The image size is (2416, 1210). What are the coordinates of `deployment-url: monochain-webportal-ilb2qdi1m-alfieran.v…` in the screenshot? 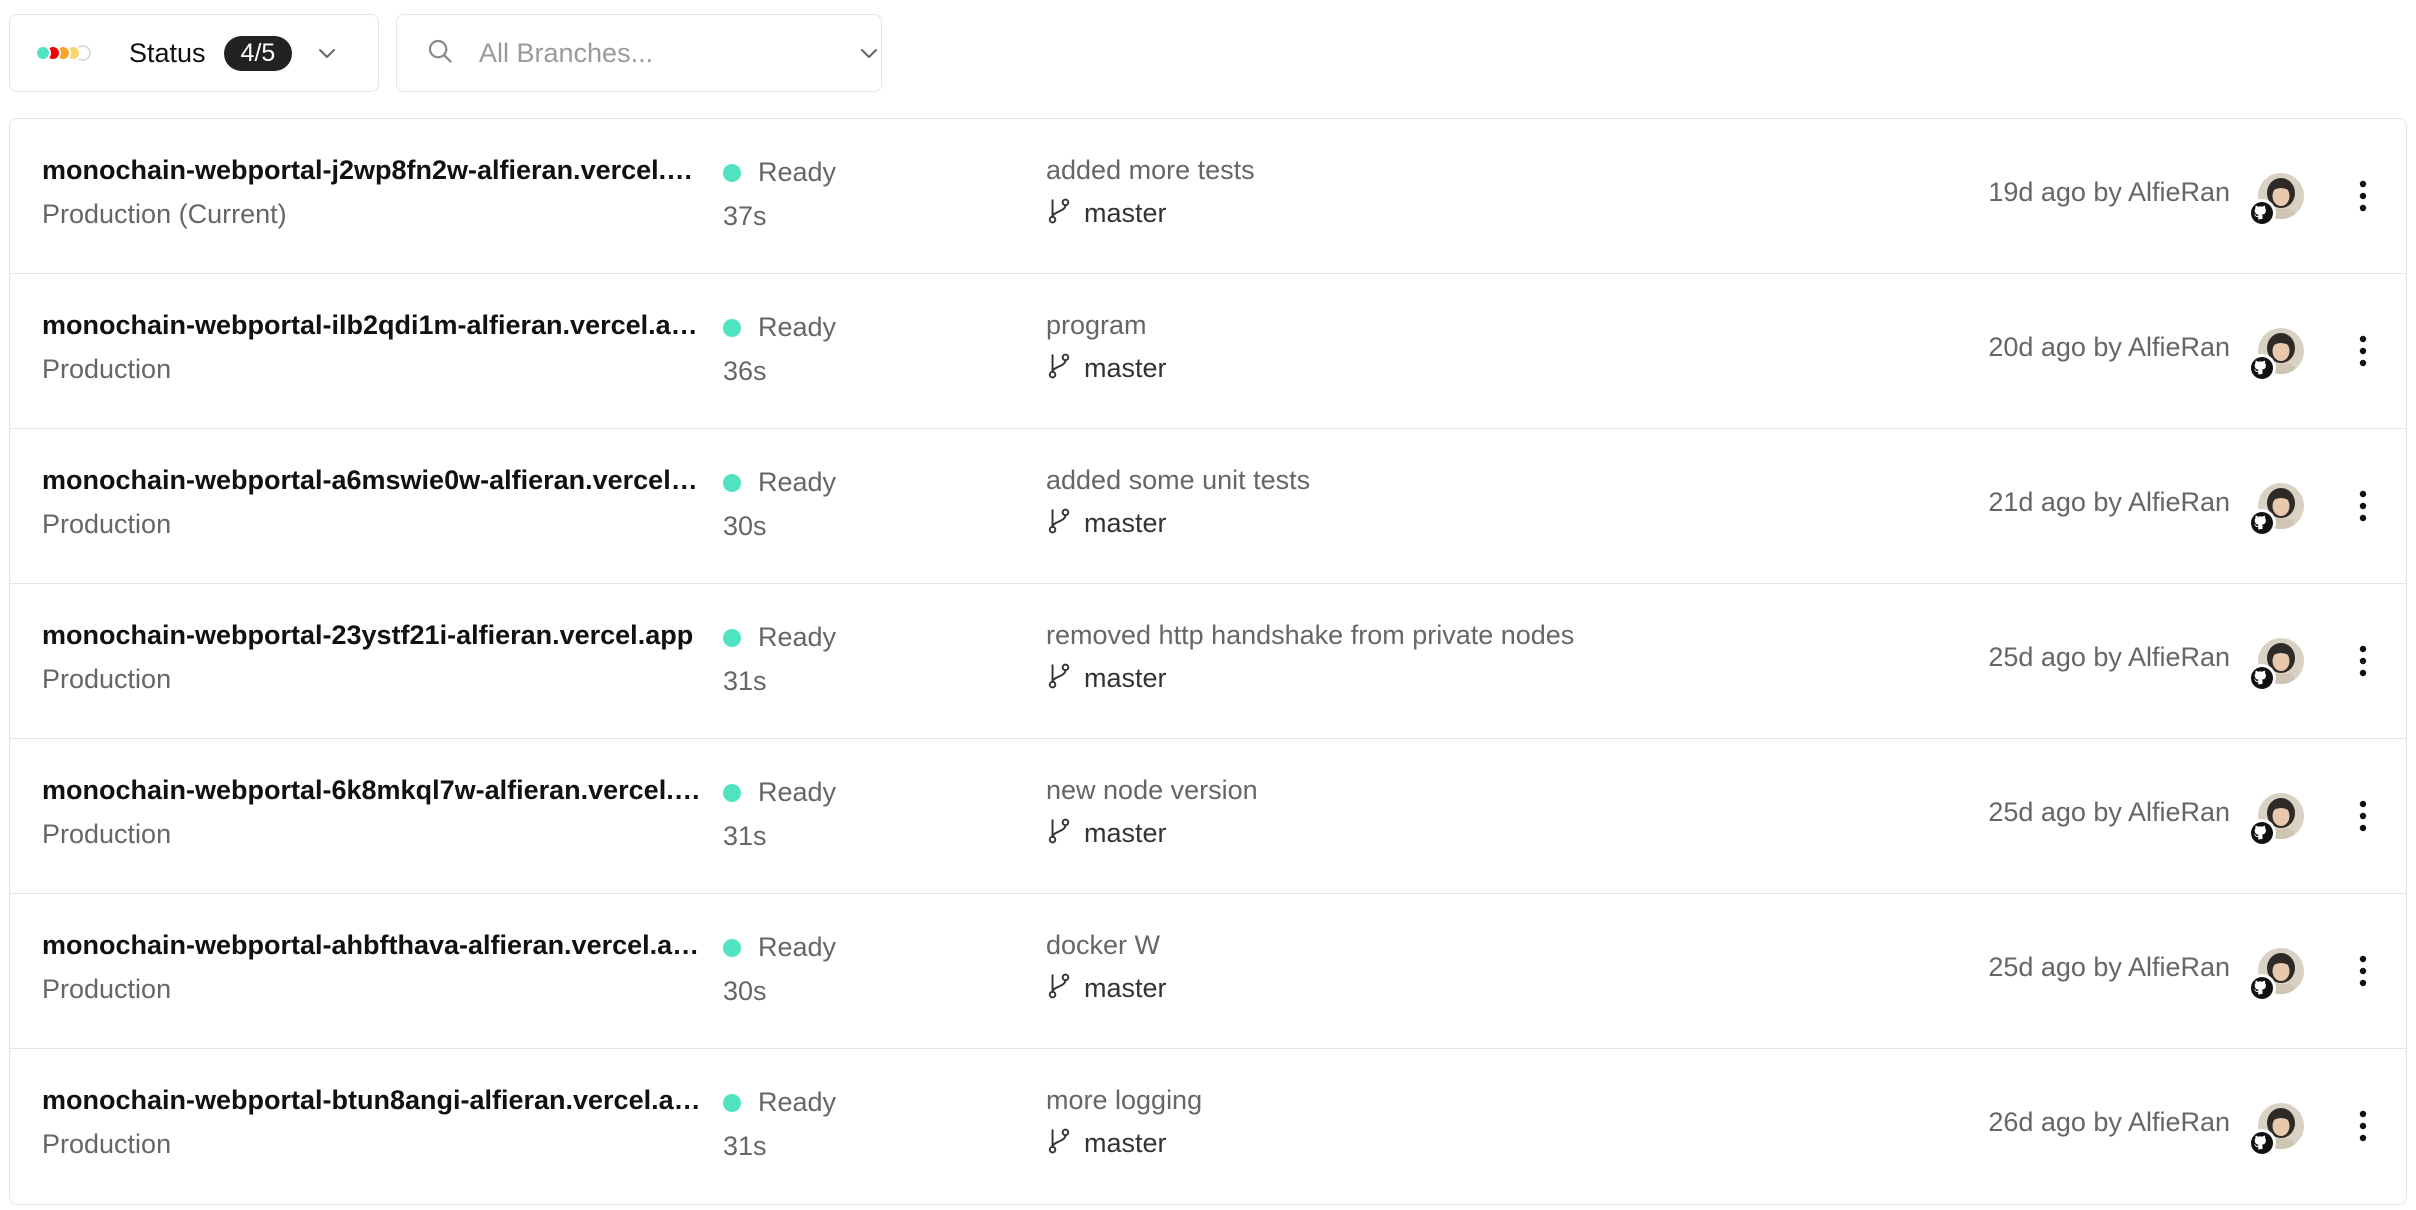 It's located at (372, 325).